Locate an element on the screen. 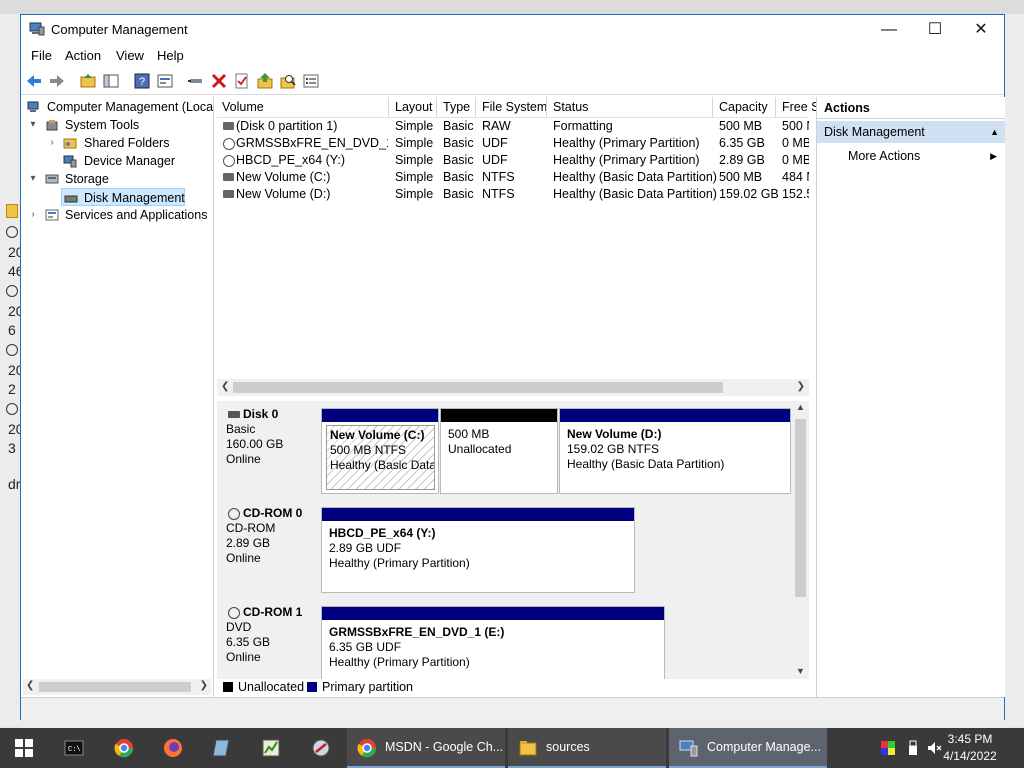  back-arrow-icon is located at coordinates (34, 81).